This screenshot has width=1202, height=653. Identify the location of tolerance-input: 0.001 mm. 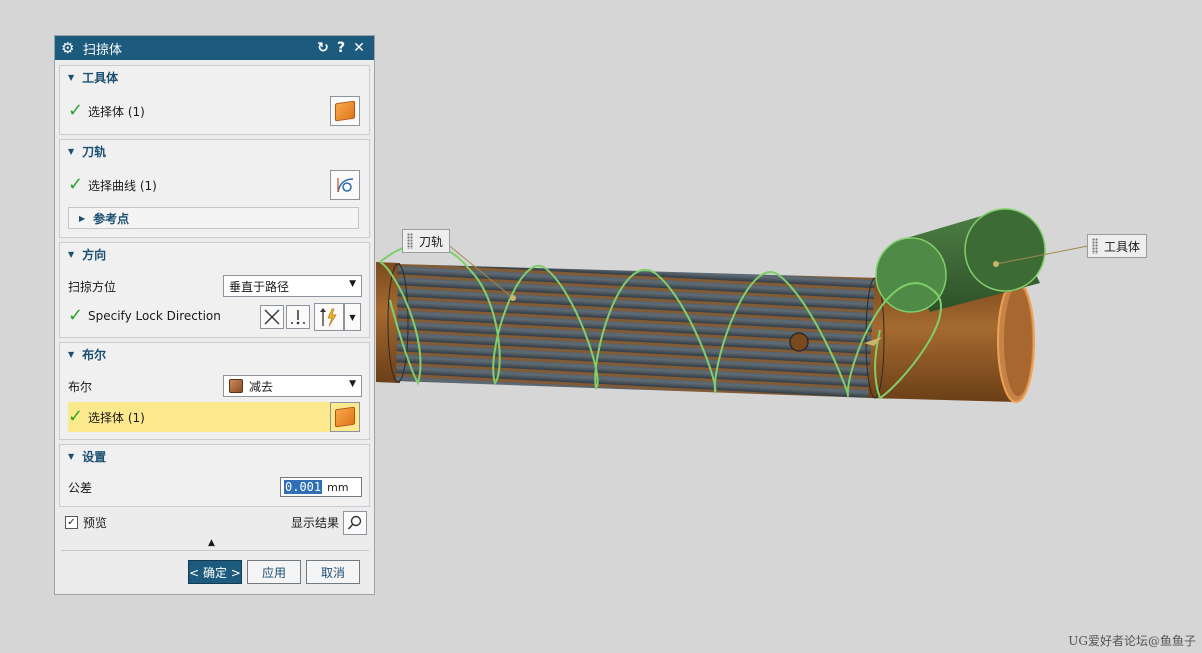
(321, 487).